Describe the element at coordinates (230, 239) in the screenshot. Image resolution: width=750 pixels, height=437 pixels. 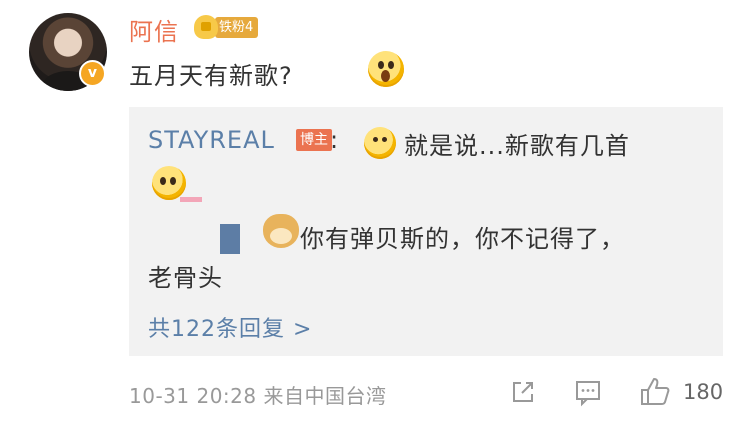
I see `redacted-block` at that location.